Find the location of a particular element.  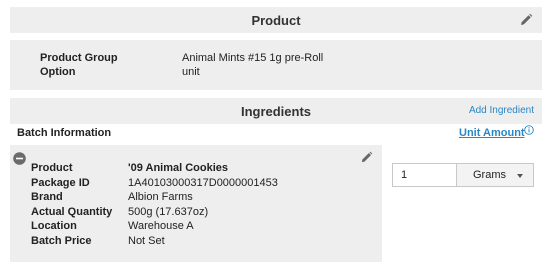

minus-circle-icon is located at coordinates (19, 158).